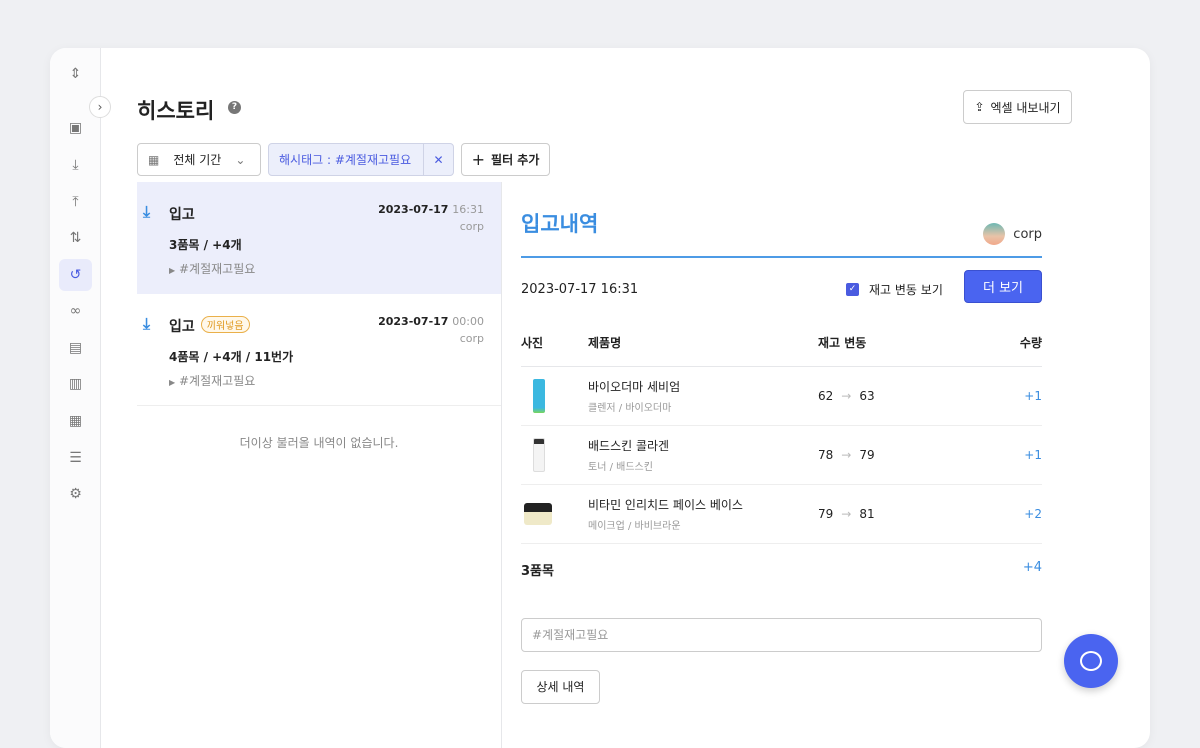 This screenshot has width=1200, height=748. Describe the element at coordinates (1027, 234) in the screenshot. I see `user-name: corp` at that location.